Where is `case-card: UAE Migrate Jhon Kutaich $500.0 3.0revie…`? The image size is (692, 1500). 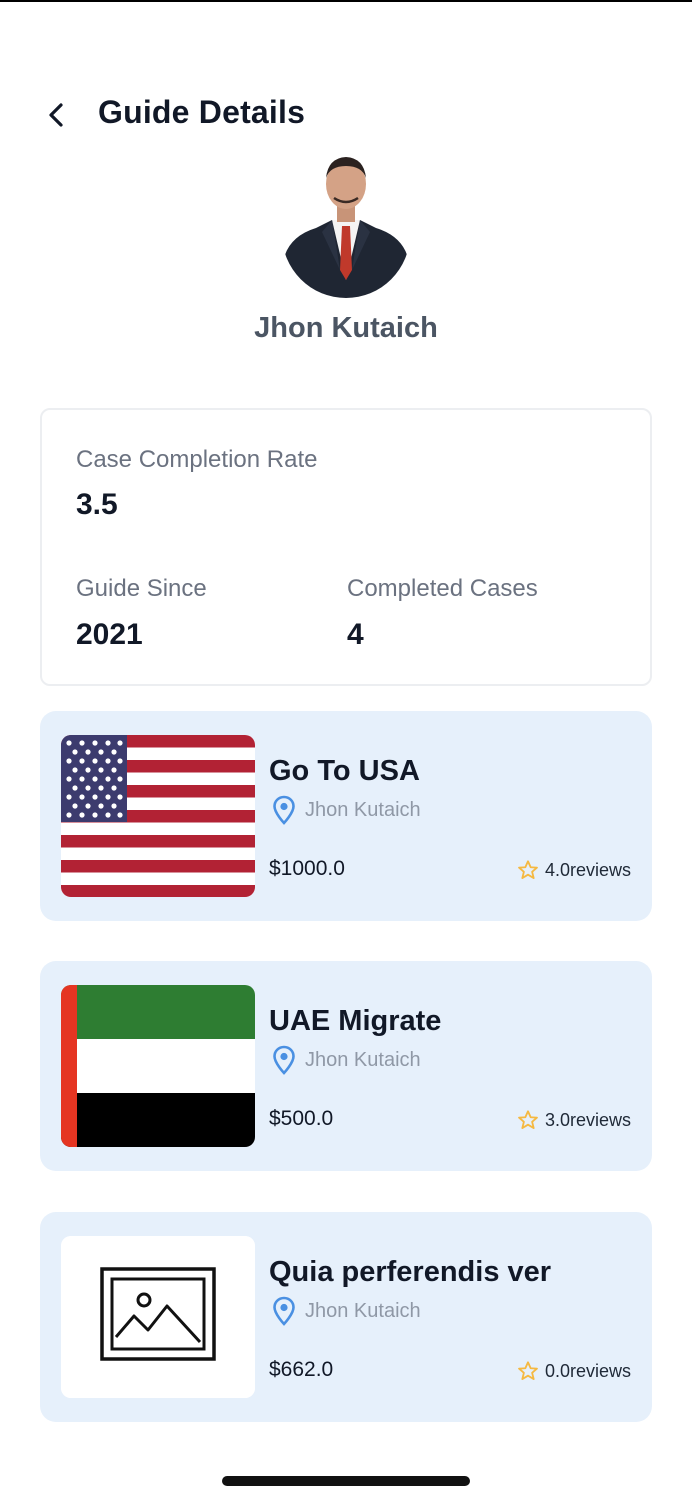 case-card: UAE Migrate Jhon Kutaich $500.0 3.0revie… is located at coordinates (346, 1066).